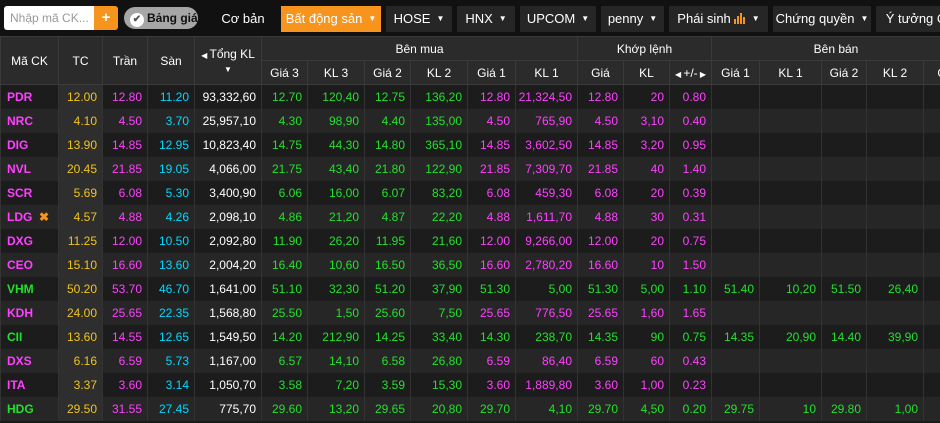 This screenshot has height=423, width=940. What do you see at coordinates (735, 72) in the screenshot?
I see `col-ban-gia-1: Giá 1` at bounding box center [735, 72].